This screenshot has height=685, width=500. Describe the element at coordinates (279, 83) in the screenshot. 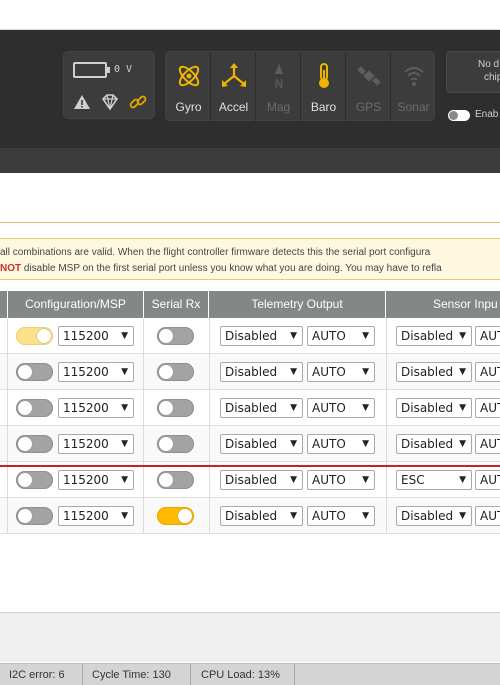

I see `svg-text: N` at that location.